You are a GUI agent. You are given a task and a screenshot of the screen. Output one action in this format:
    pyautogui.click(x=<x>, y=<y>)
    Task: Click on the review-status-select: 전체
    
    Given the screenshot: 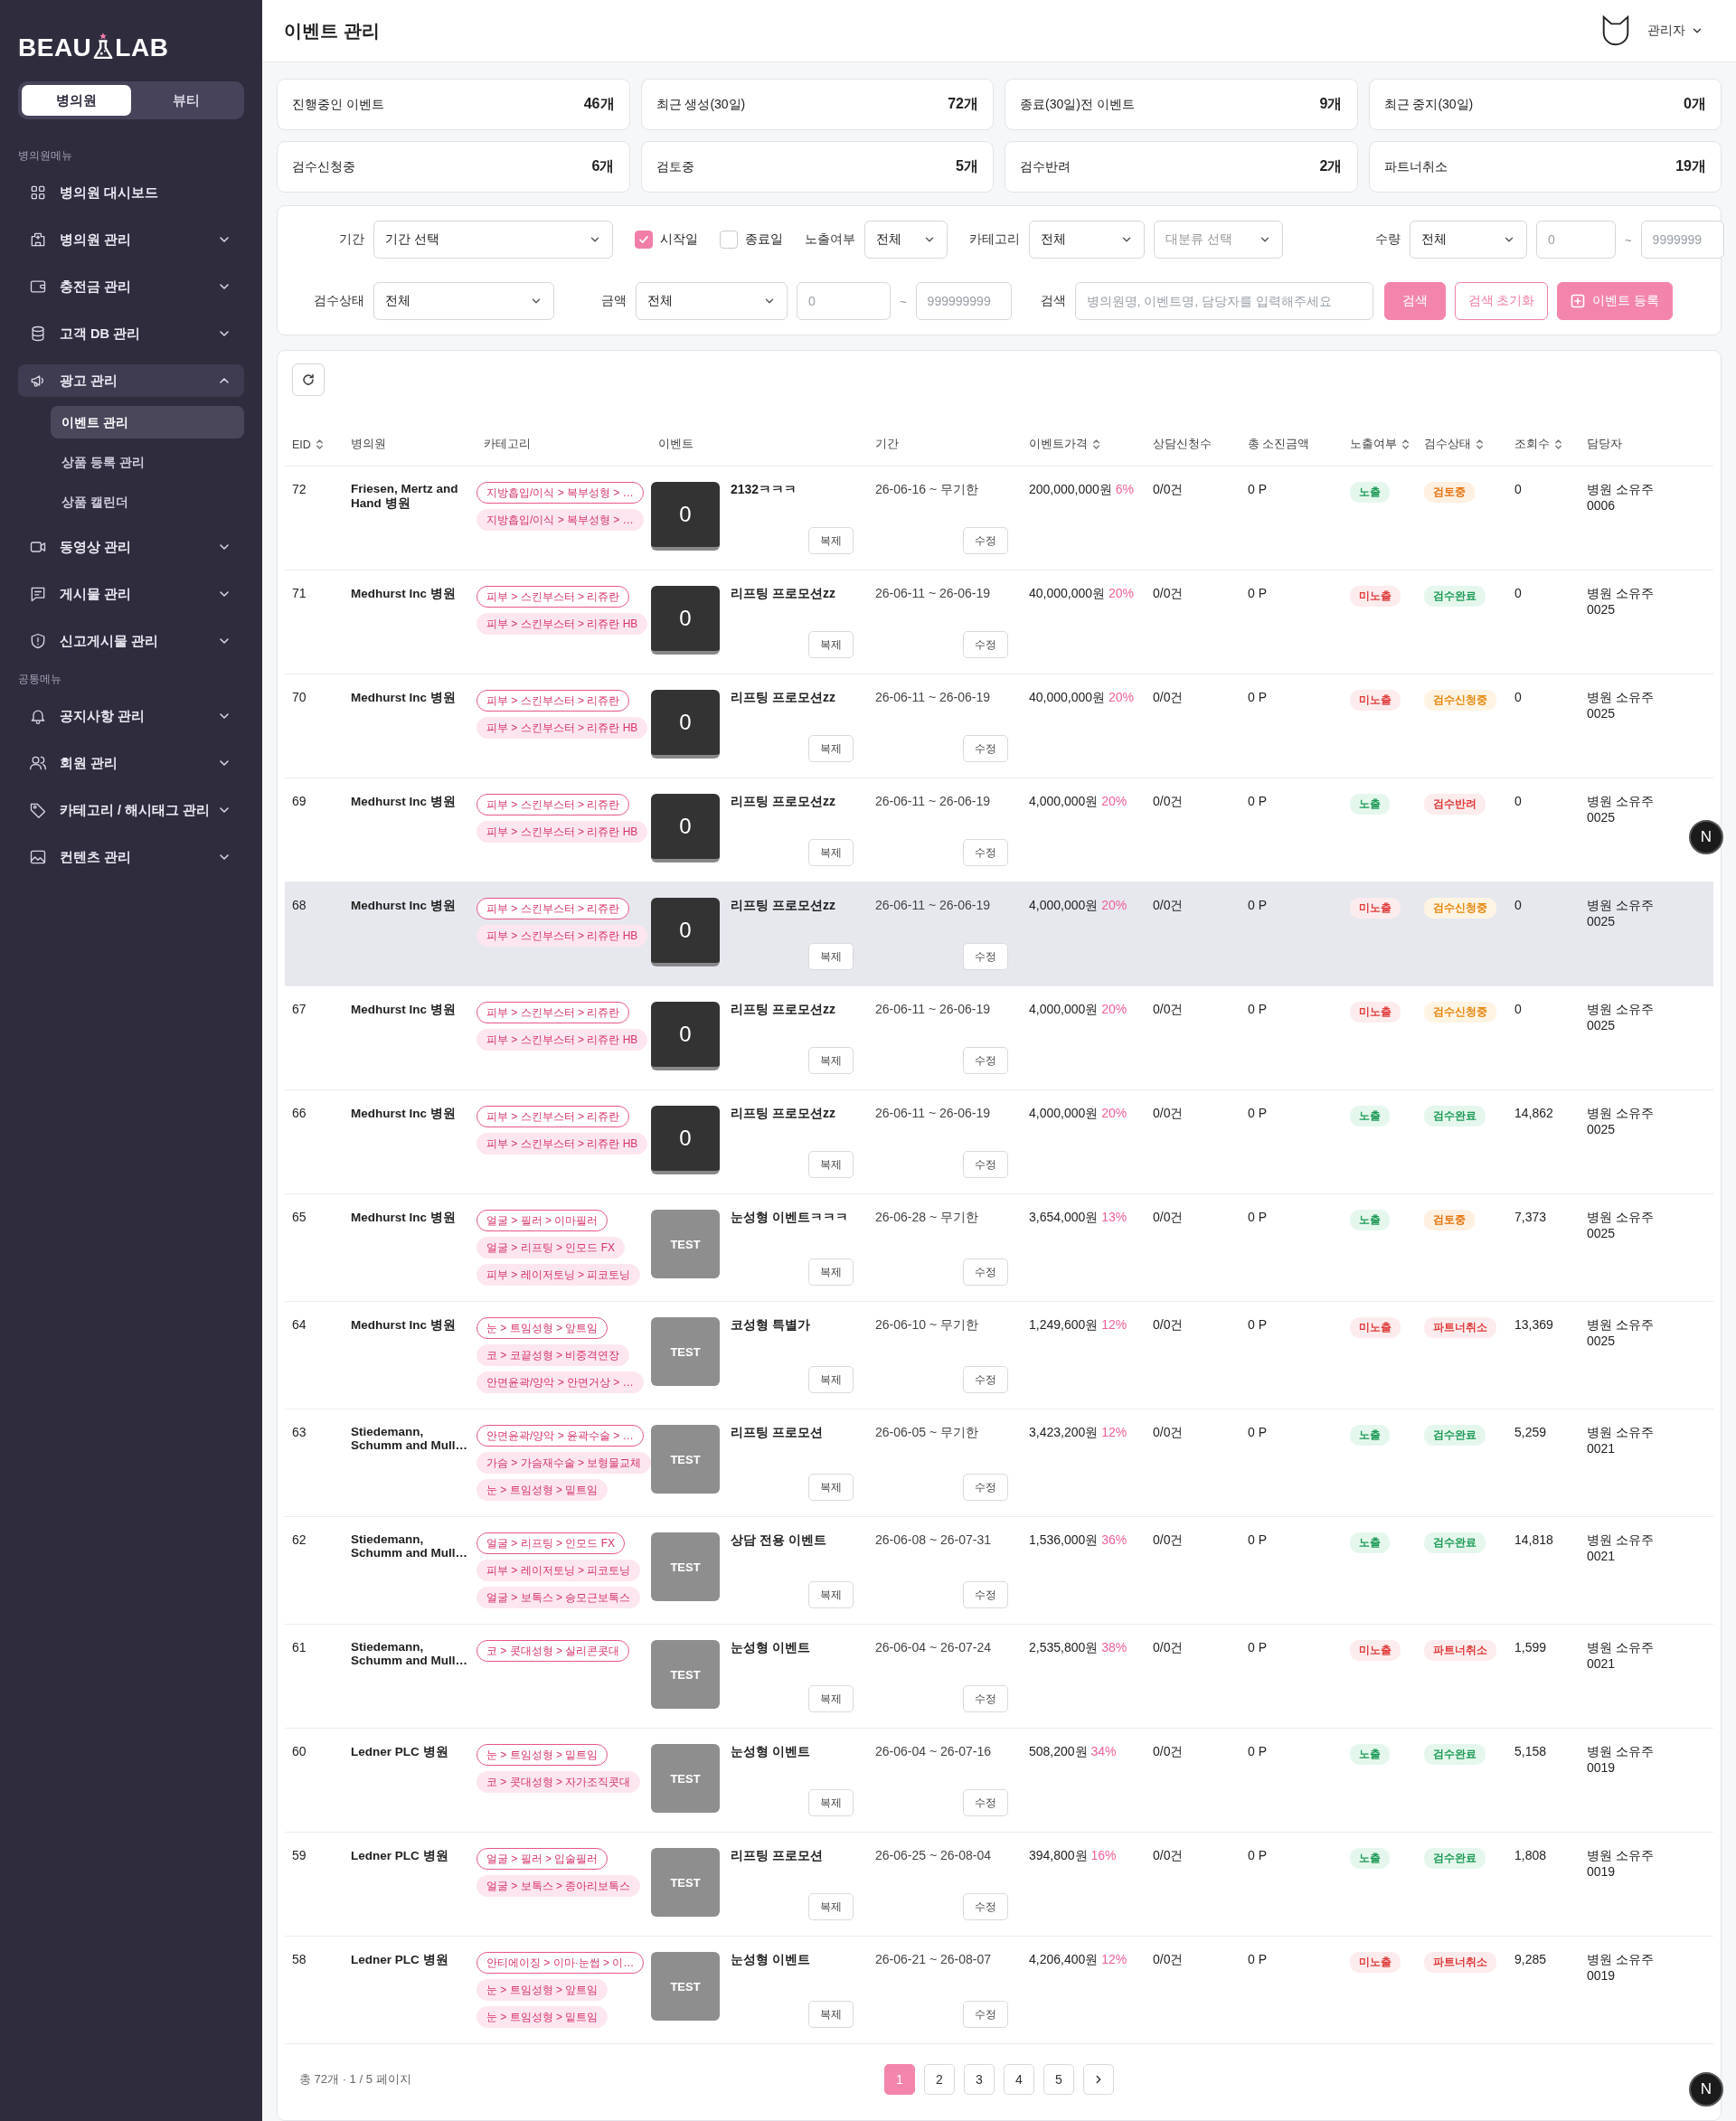 What is the action you would take?
    pyautogui.click(x=464, y=301)
    